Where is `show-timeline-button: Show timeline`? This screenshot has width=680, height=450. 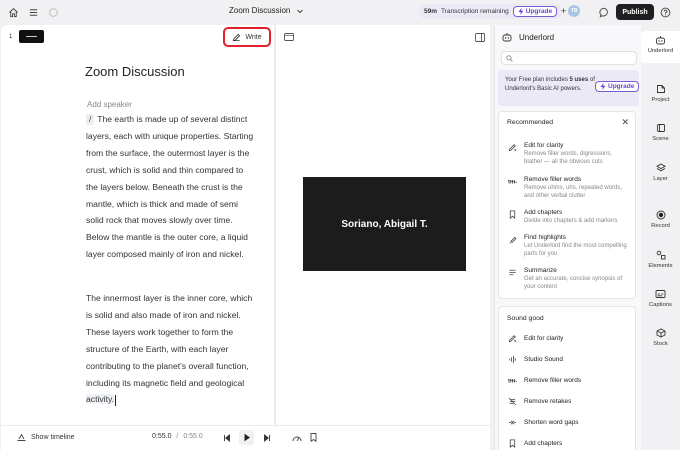 show-timeline-button: Show timeline is located at coordinates (46, 437).